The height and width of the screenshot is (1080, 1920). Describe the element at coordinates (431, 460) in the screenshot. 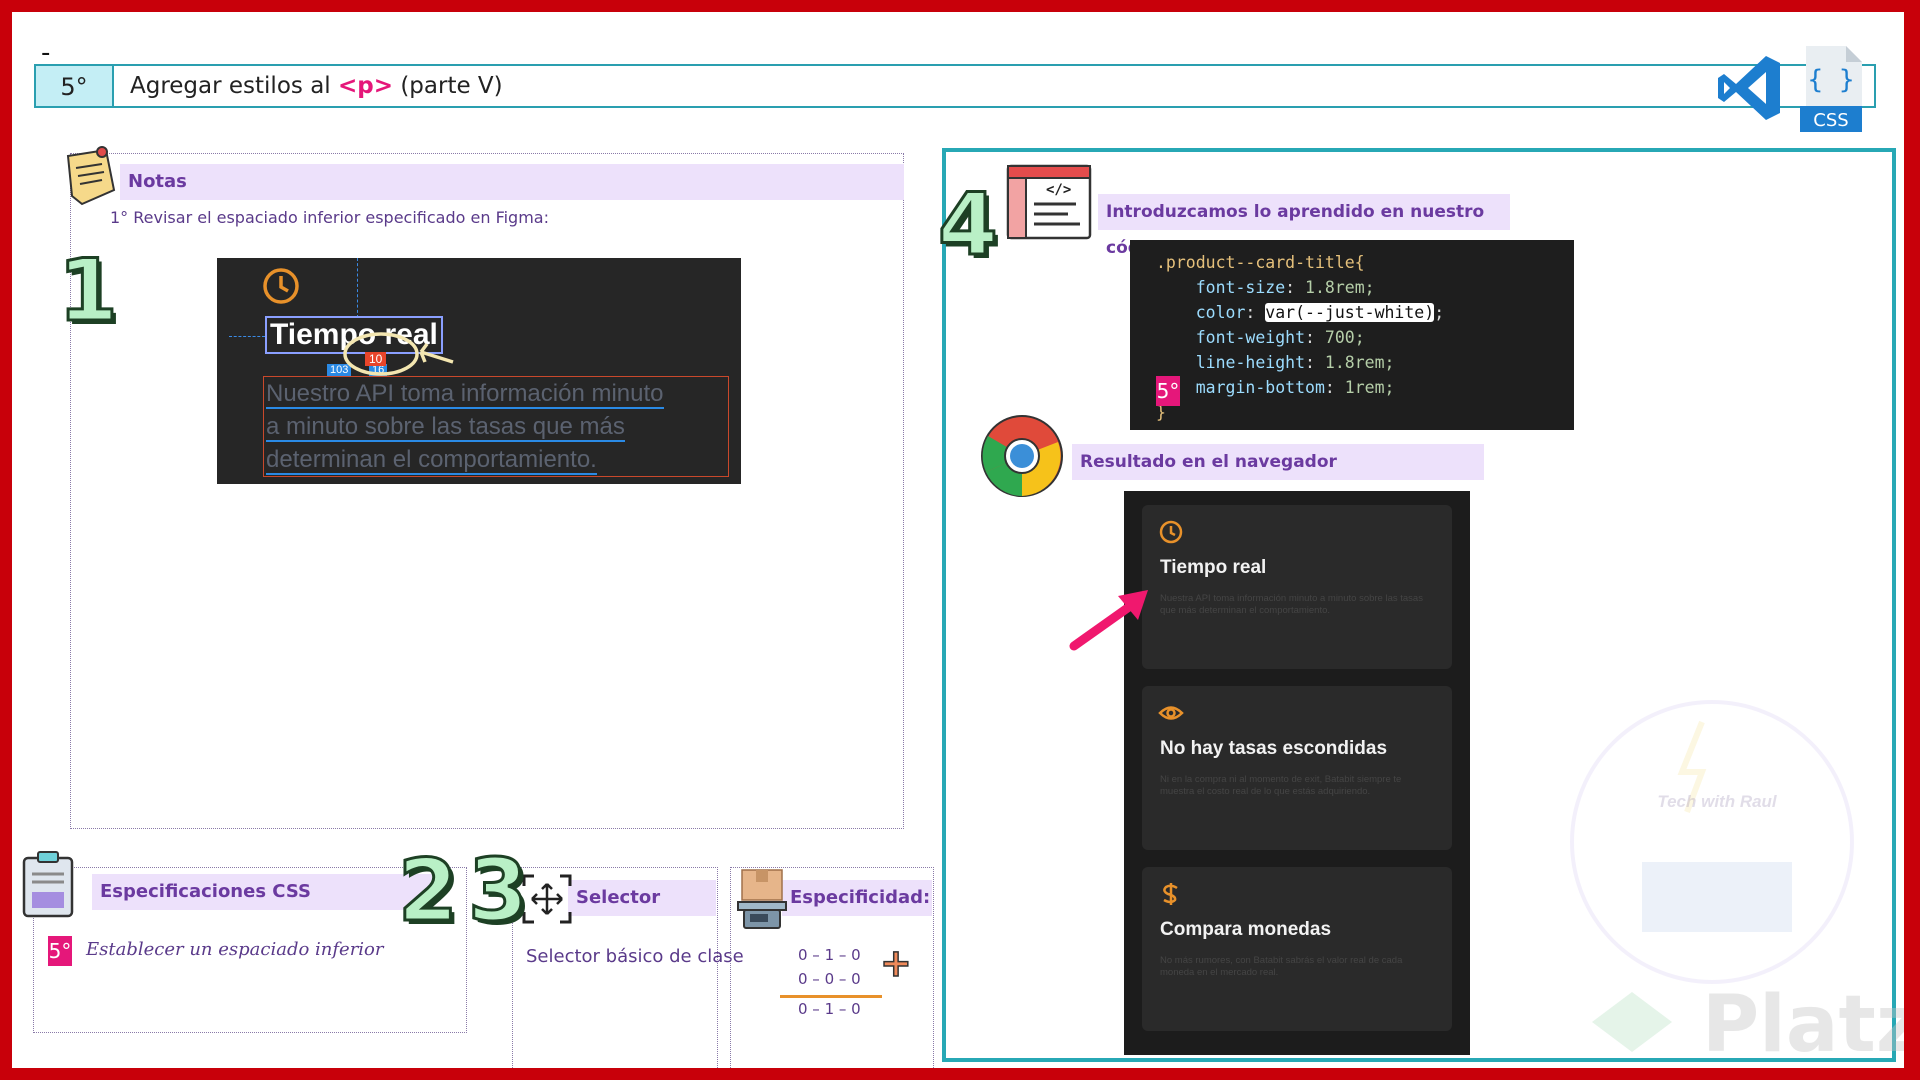

I see `figma-paragraph-line3: determinan el comportamiento.` at that location.